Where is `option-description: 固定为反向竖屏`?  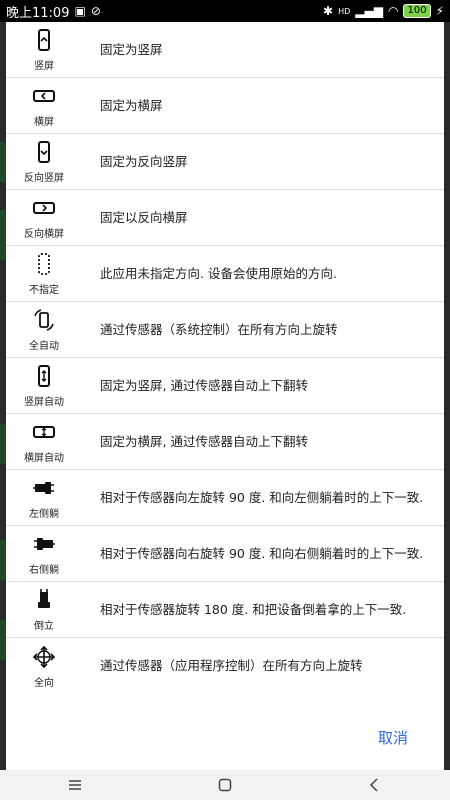 option-description: 固定为反向竖屏 is located at coordinates (144, 161).